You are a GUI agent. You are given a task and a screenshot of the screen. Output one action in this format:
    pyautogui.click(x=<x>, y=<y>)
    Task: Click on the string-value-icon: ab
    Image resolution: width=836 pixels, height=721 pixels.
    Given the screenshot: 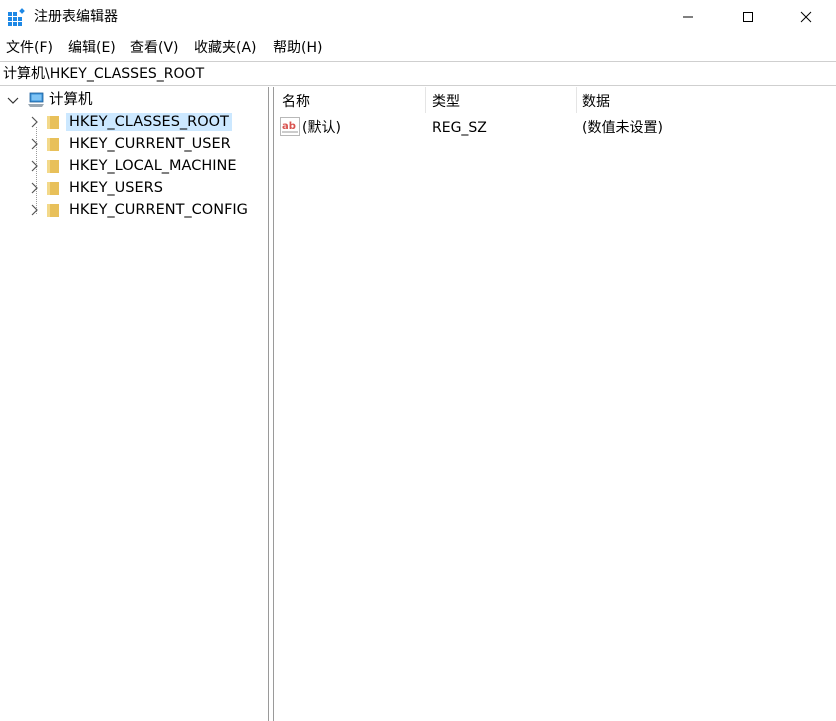 What is the action you would take?
    pyautogui.click(x=290, y=126)
    